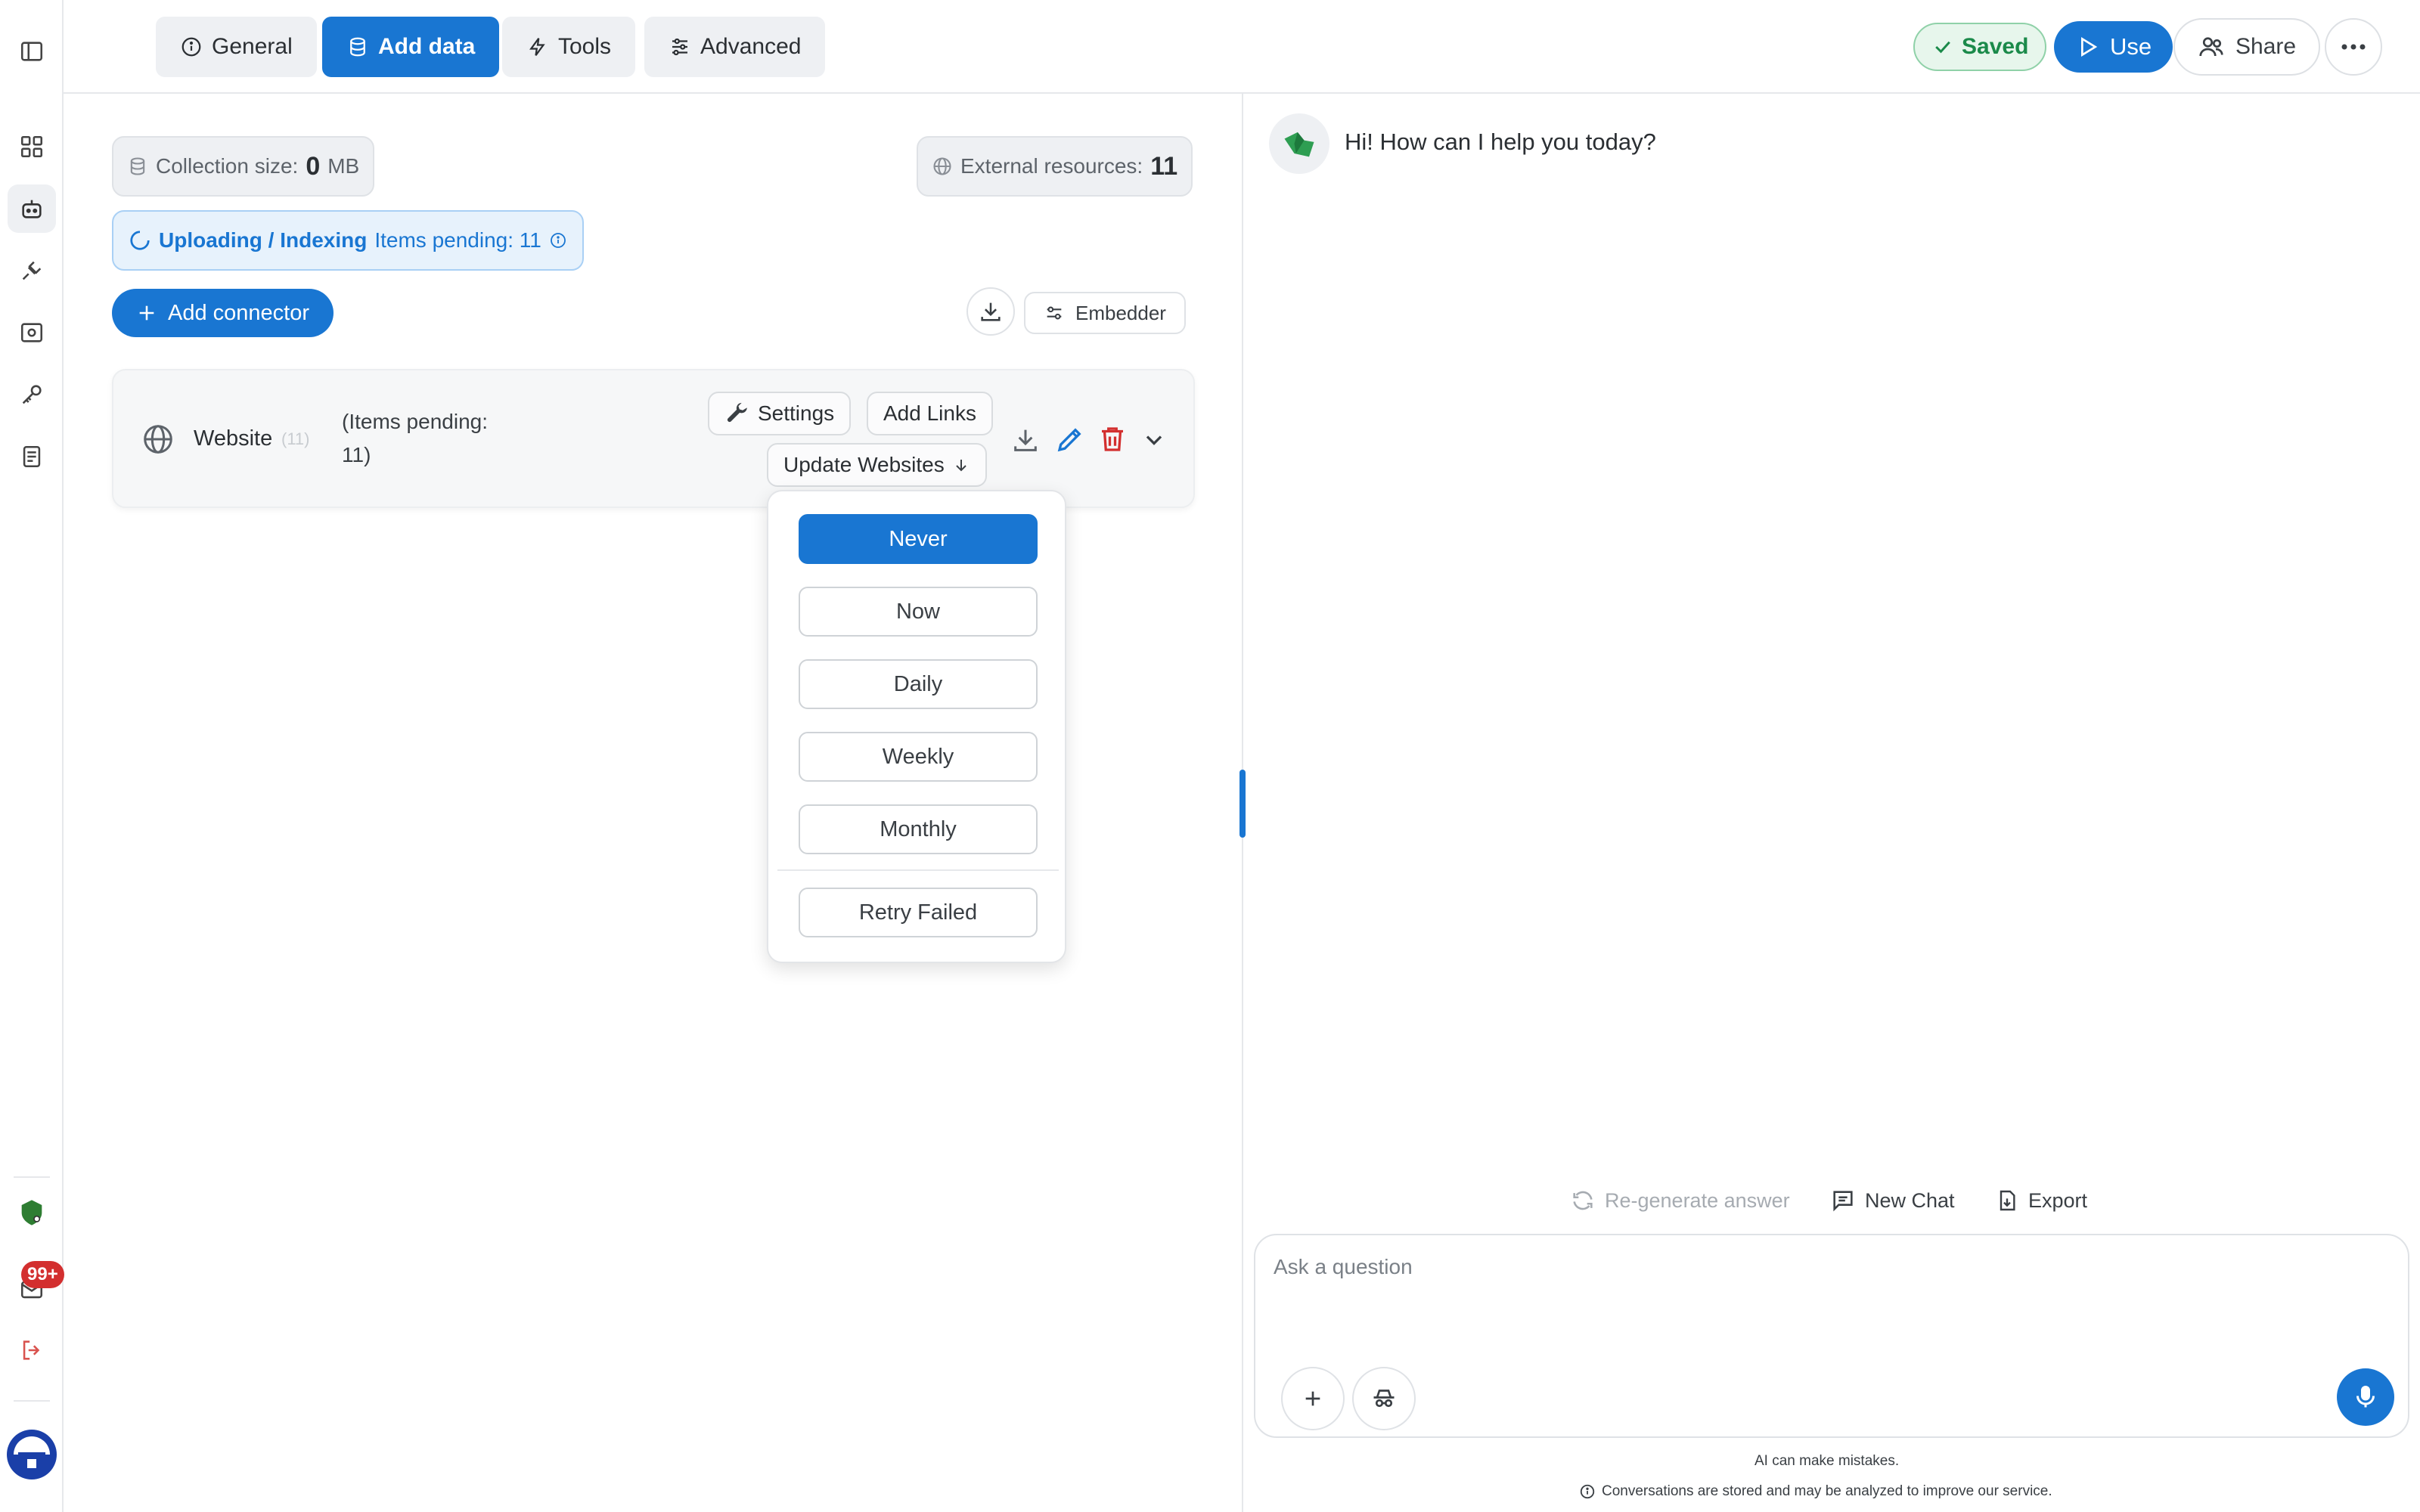 This screenshot has height=1512, width=2420. What do you see at coordinates (537, 47) in the screenshot?
I see `bolt-icon` at bounding box center [537, 47].